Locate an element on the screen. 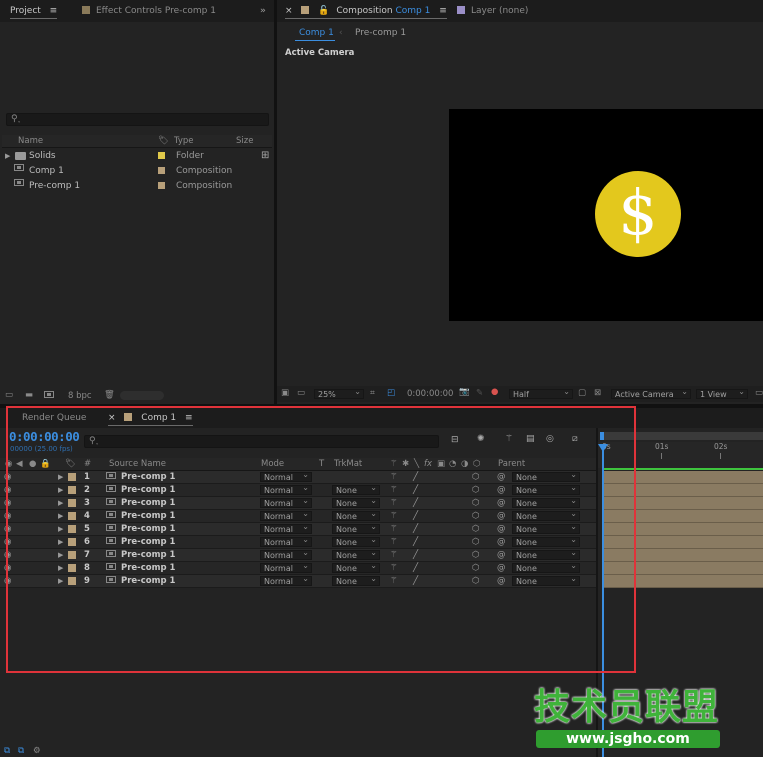 This screenshot has width=763, height=757. panel-expand-icon: » is located at coordinates (263, 11).